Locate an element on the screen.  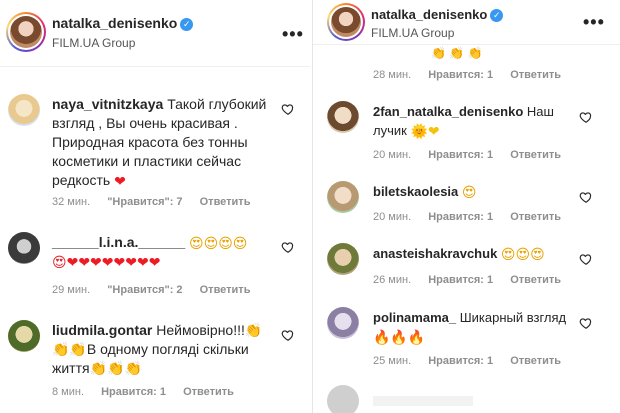
commenter-username: ______l.i.n.a.______ is located at coordinates (118, 242).